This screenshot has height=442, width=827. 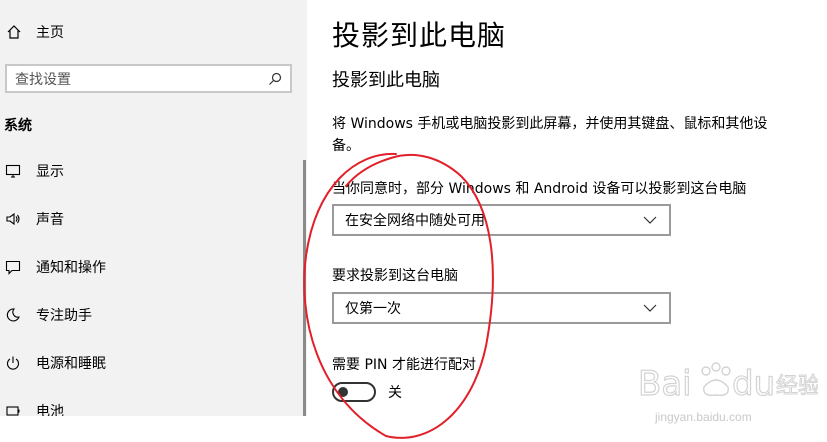 What do you see at coordinates (145, 315) in the screenshot?
I see `sidebar-item-focus-assist: 专注助手` at bounding box center [145, 315].